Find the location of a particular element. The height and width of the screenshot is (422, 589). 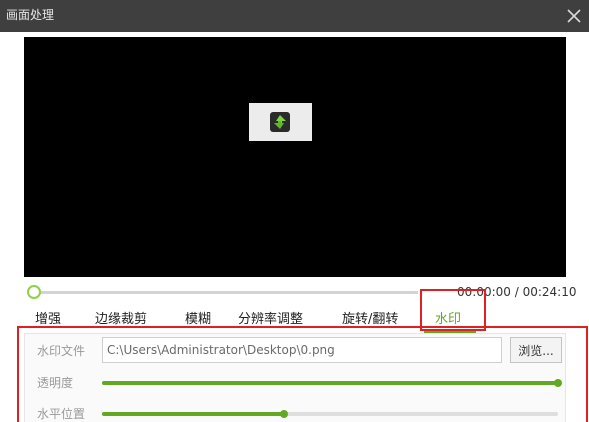

horizontal-position-slider-handle is located at coordinates (284, 414).